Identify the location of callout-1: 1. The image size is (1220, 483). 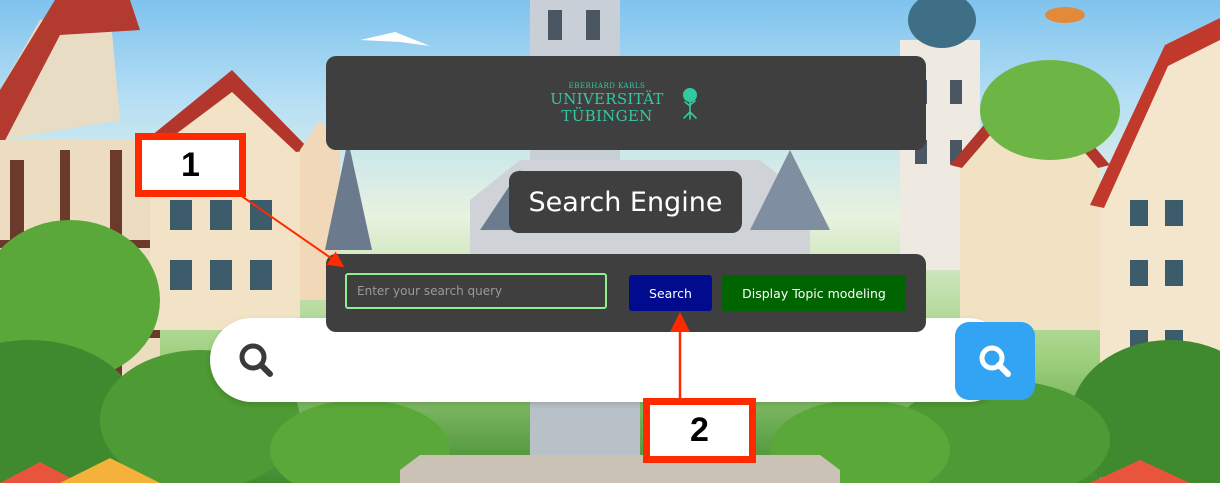
(190, 165).